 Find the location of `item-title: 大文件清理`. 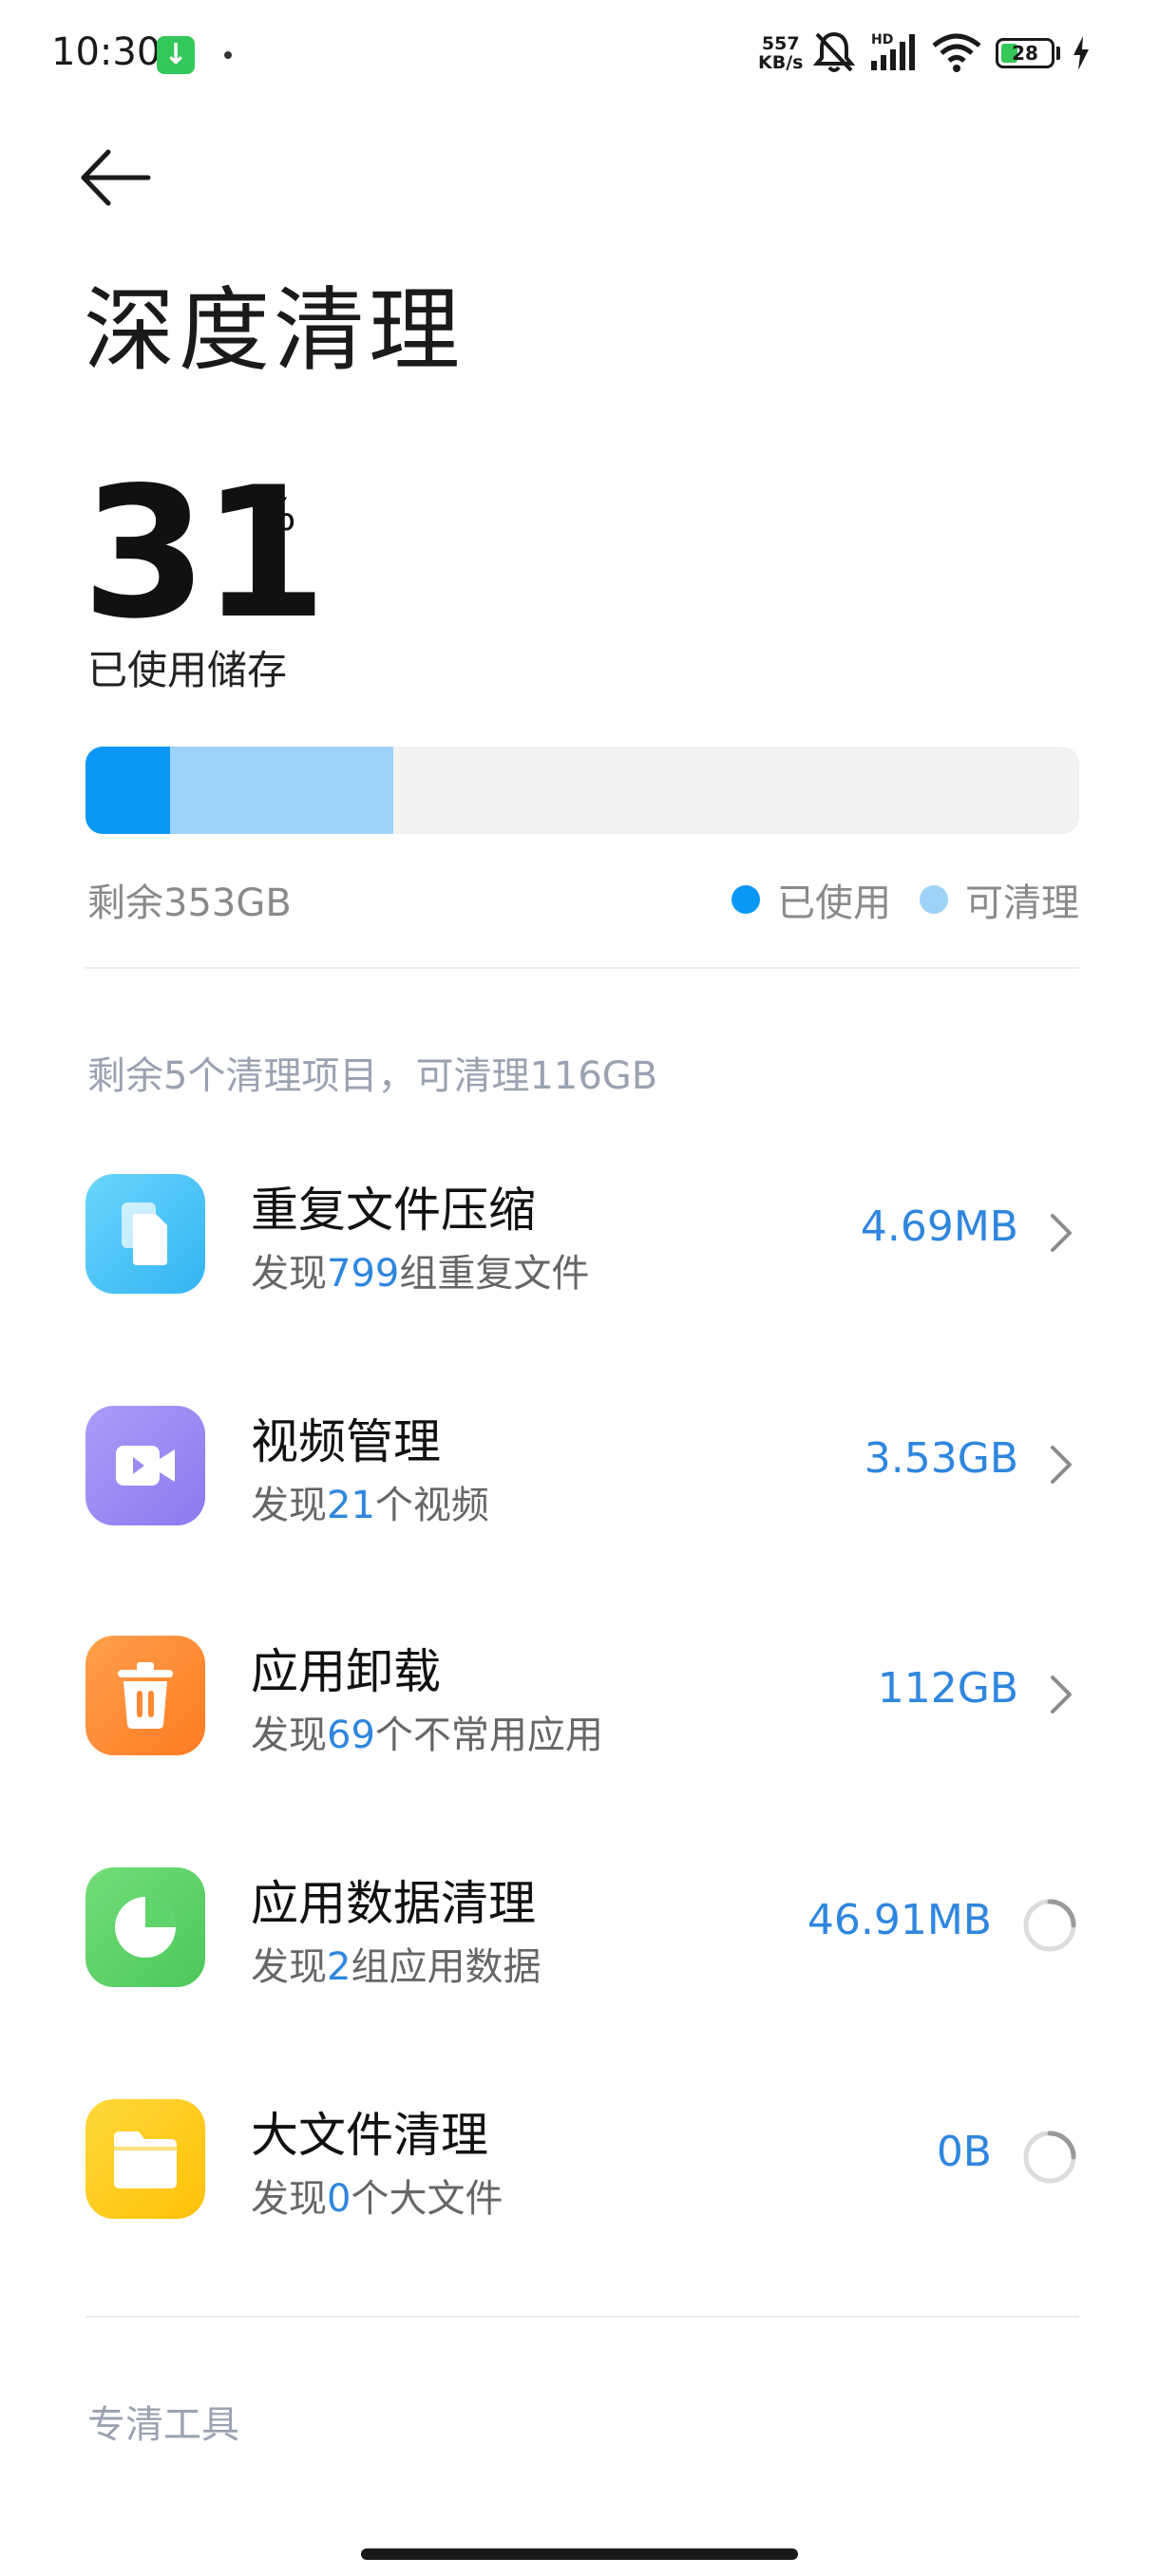

item-title: 大文件清理 is located at coordinates (369, 2135).